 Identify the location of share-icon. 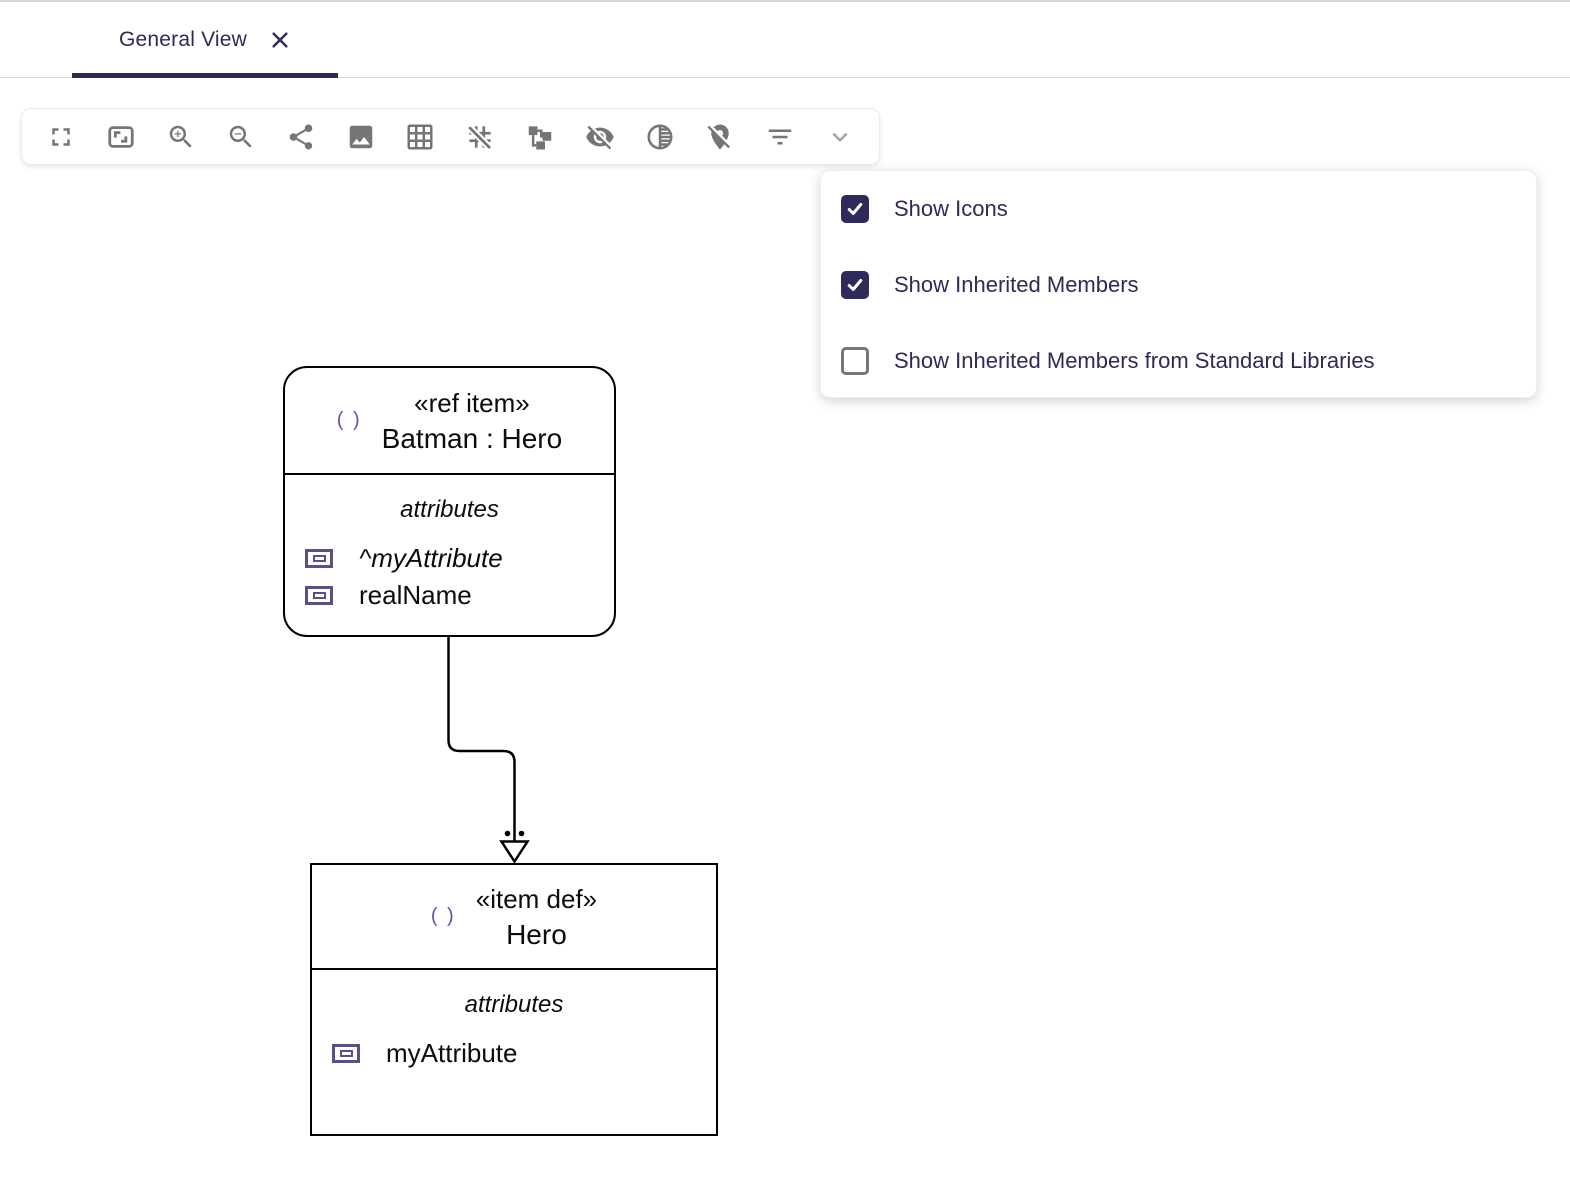
(300, 136).